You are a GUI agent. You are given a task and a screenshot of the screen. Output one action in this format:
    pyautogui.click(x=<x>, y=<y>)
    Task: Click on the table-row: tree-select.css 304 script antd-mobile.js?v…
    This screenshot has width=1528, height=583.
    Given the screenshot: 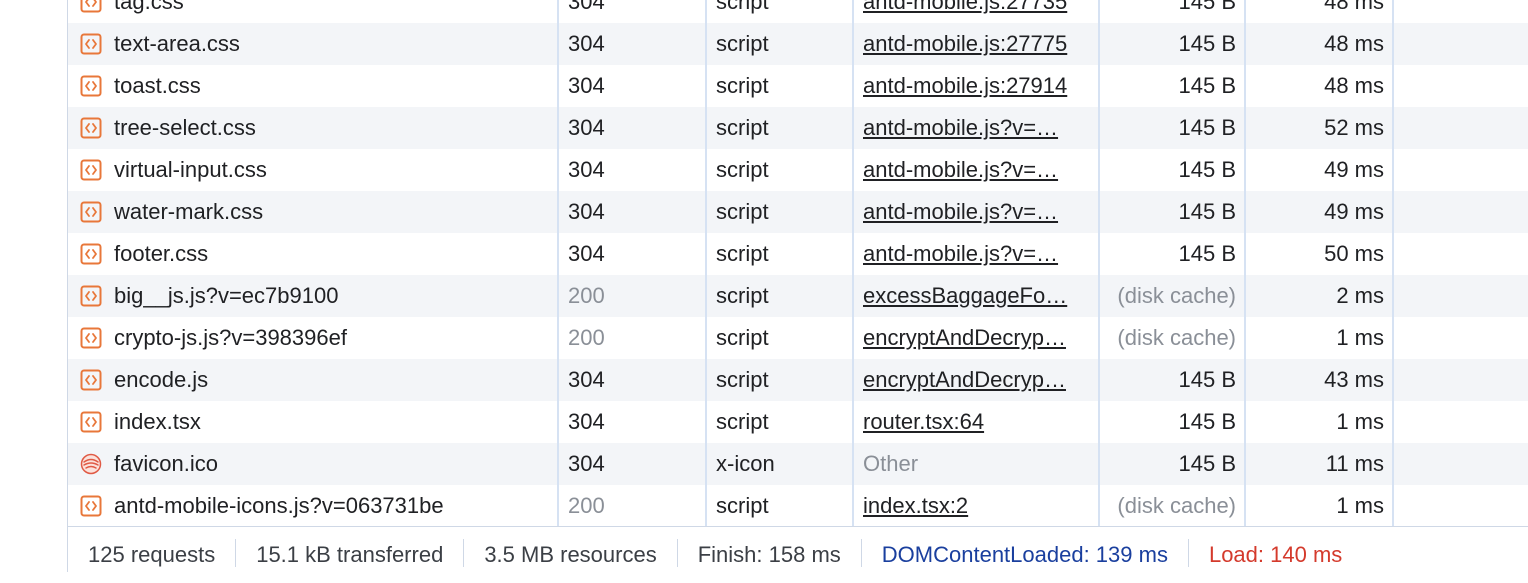 What is the action you would take?
    pyautogui.click(x=798, y=128)
    